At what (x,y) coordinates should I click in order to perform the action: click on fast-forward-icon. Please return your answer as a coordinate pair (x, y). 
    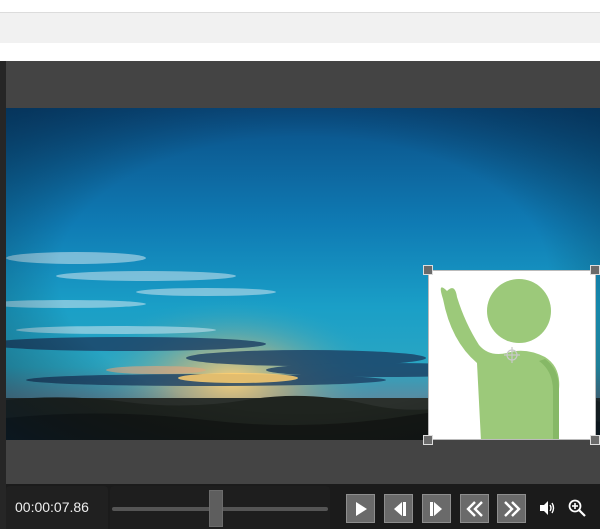
    Looking at the image, I should click on (512, 508).